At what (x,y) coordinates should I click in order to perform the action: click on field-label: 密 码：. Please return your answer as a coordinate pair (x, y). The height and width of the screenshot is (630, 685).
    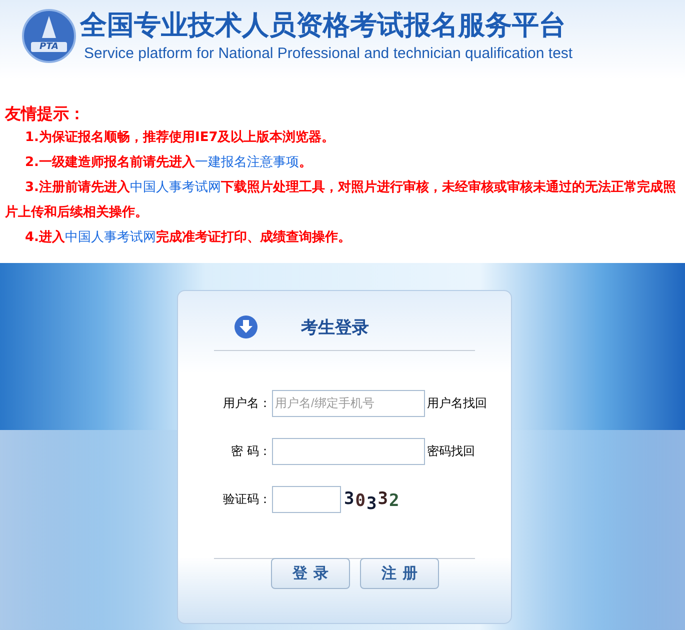
    Looking at the image, I should click on (250, 451).